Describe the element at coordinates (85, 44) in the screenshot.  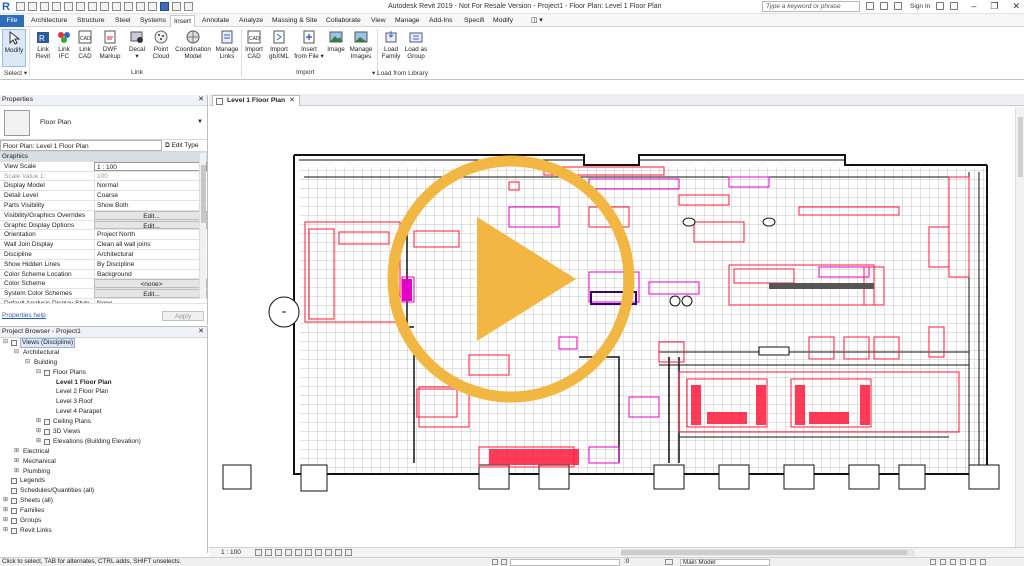
I see `link-cad-button: CAD Link CAD` at that location.